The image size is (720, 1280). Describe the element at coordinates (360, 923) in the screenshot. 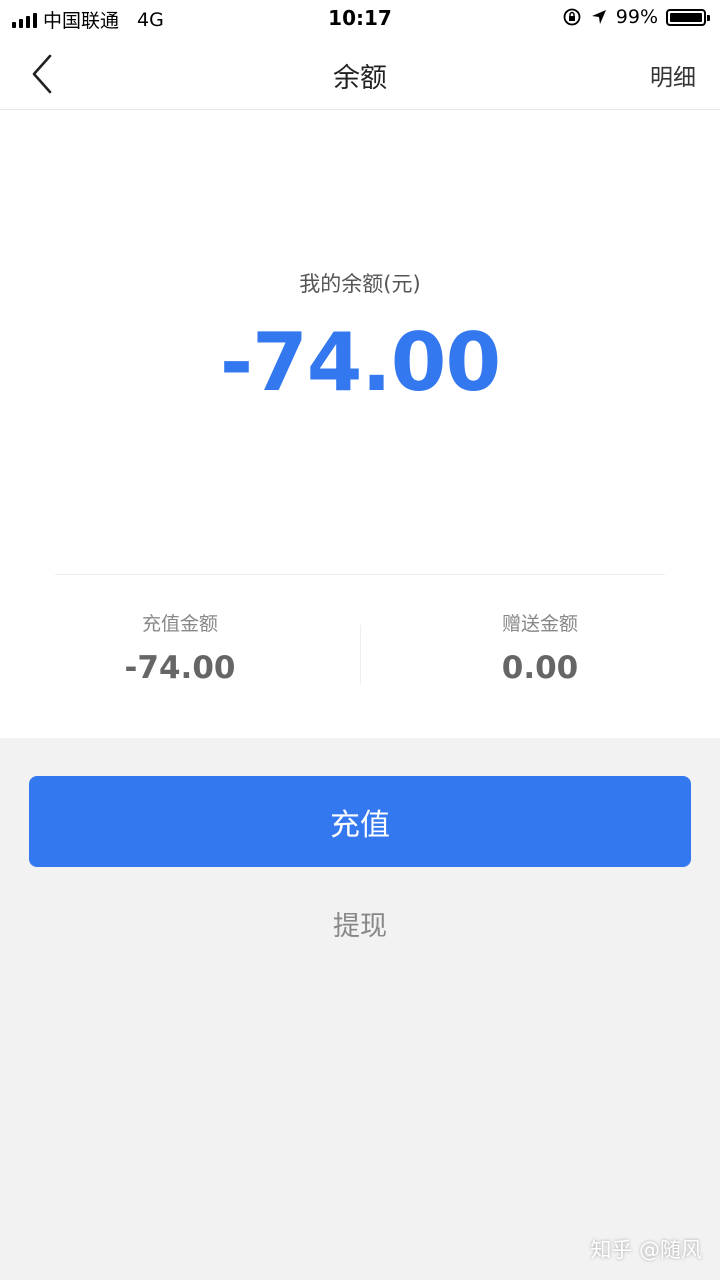

I see `withdraw-button: 提现` at that location.